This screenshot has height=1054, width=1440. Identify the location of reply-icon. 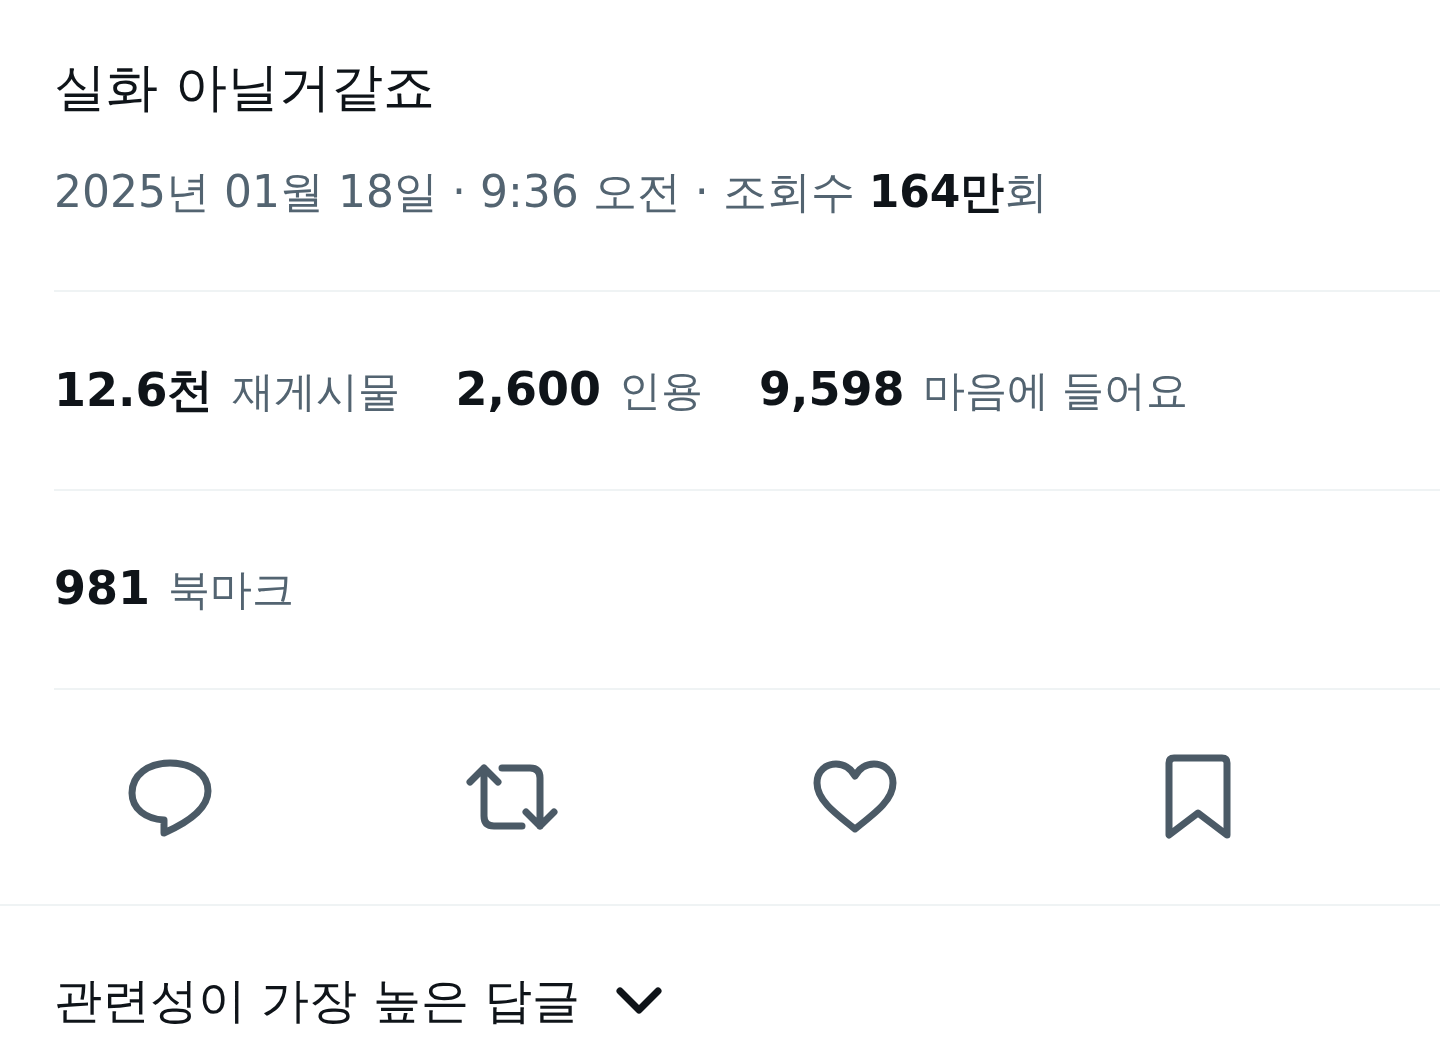
(170, 797).